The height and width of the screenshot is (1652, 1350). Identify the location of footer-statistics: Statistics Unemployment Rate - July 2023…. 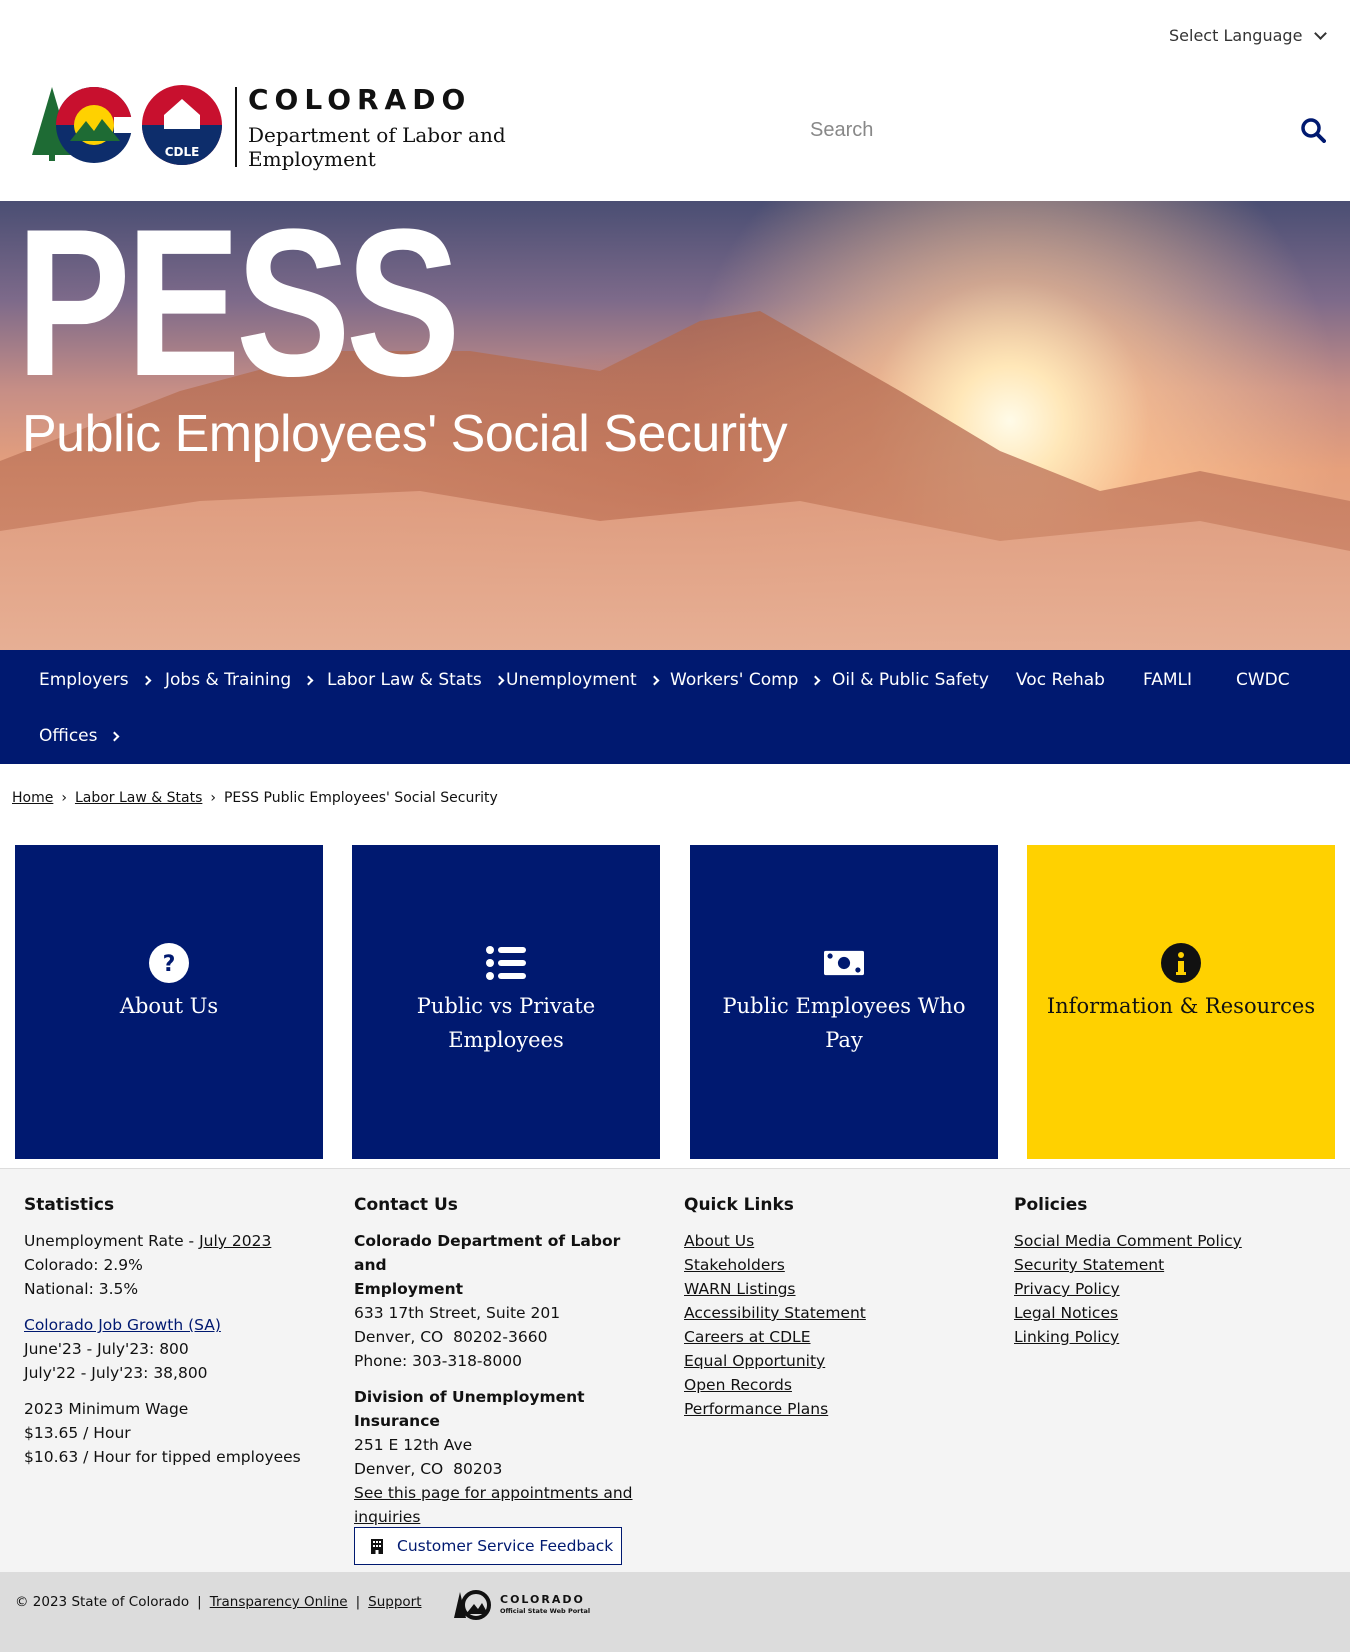
(174, 1331).